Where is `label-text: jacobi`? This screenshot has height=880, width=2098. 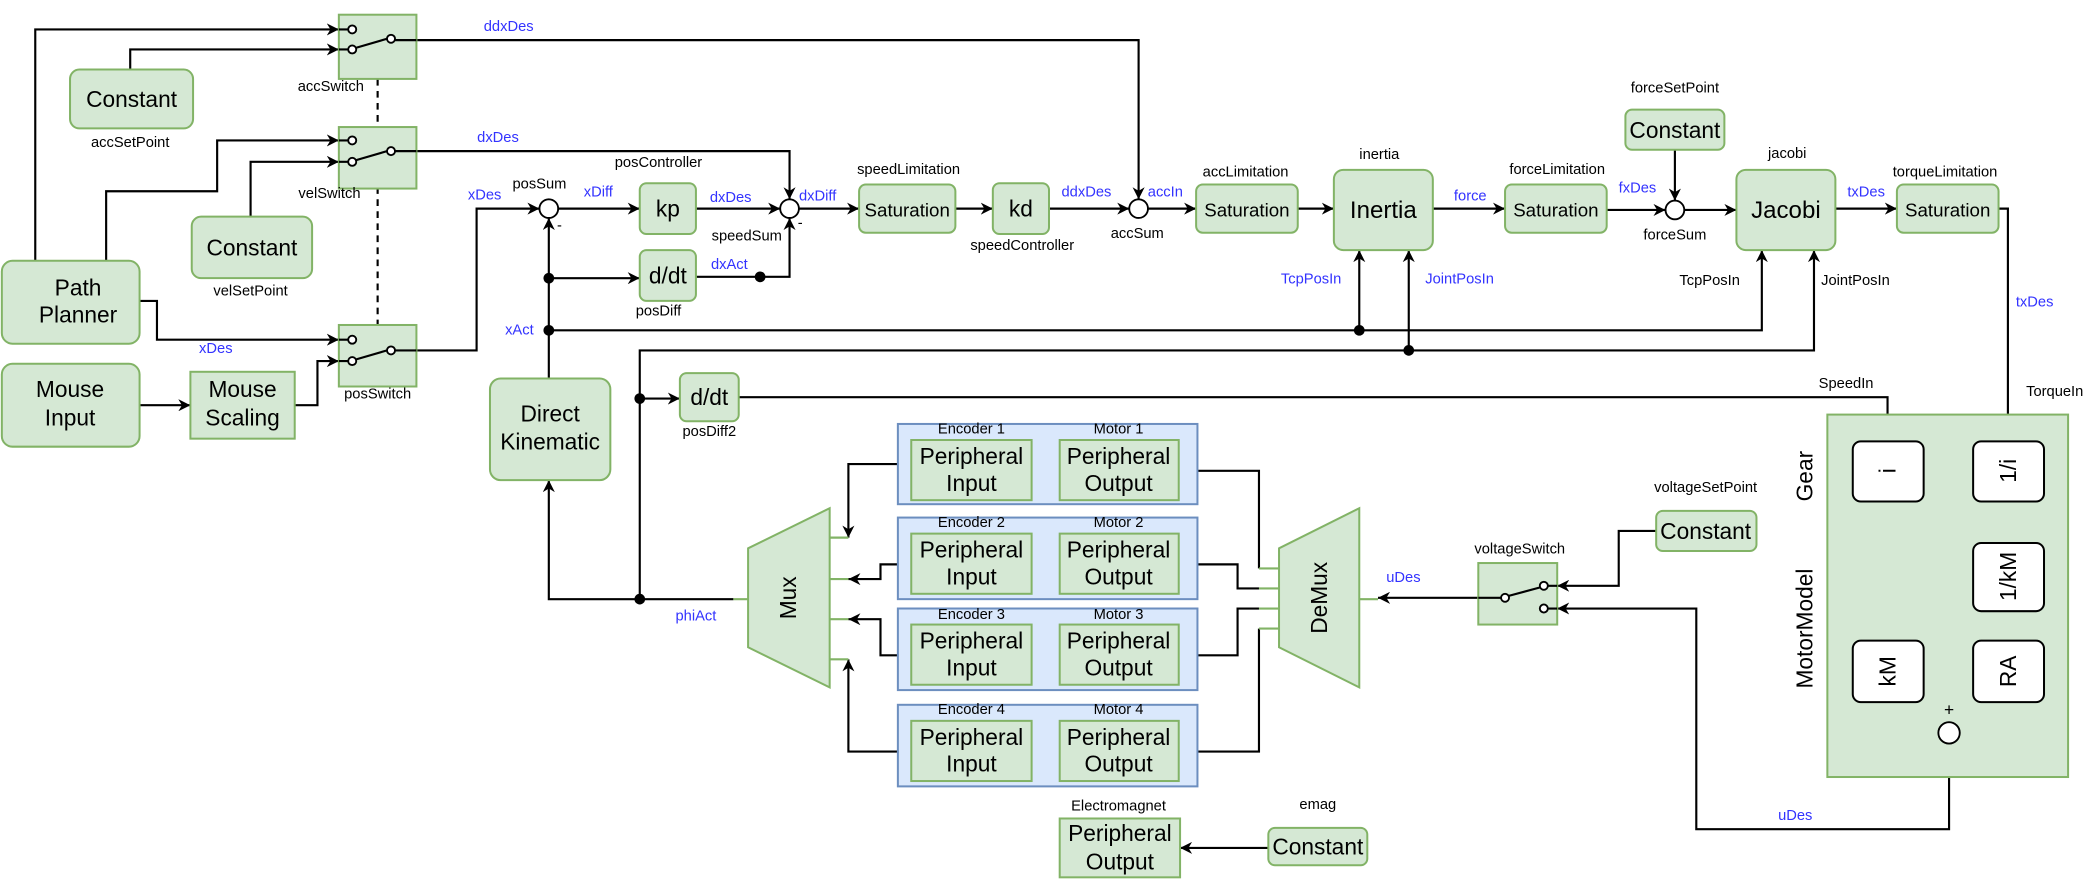
label-text: jacobi is located at coordinates (1786, 154).